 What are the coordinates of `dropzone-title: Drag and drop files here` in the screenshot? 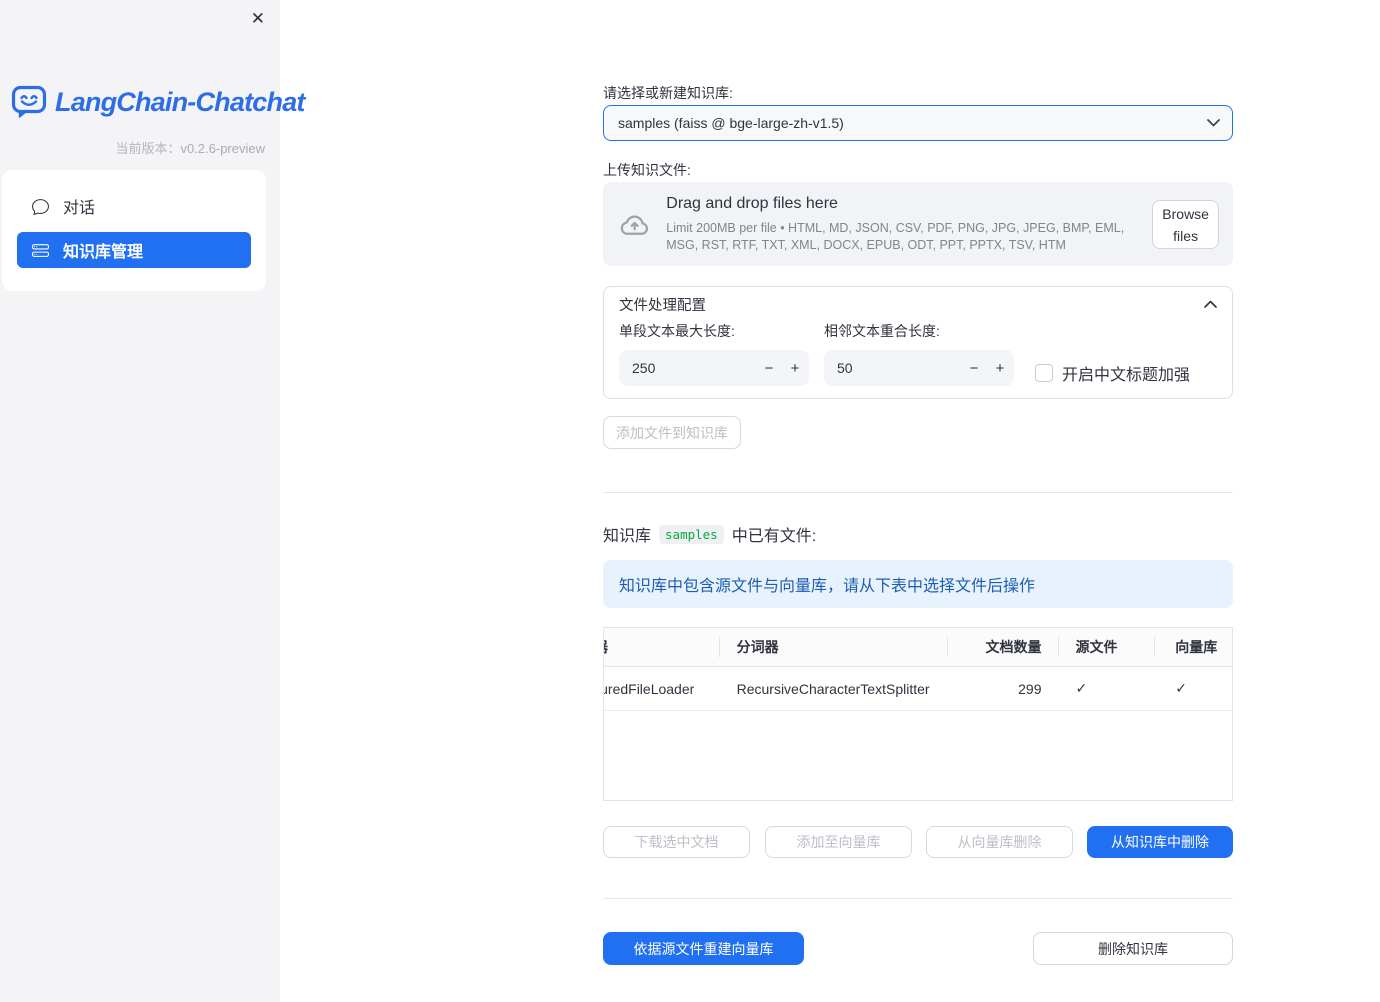 It's located at (752, 203).